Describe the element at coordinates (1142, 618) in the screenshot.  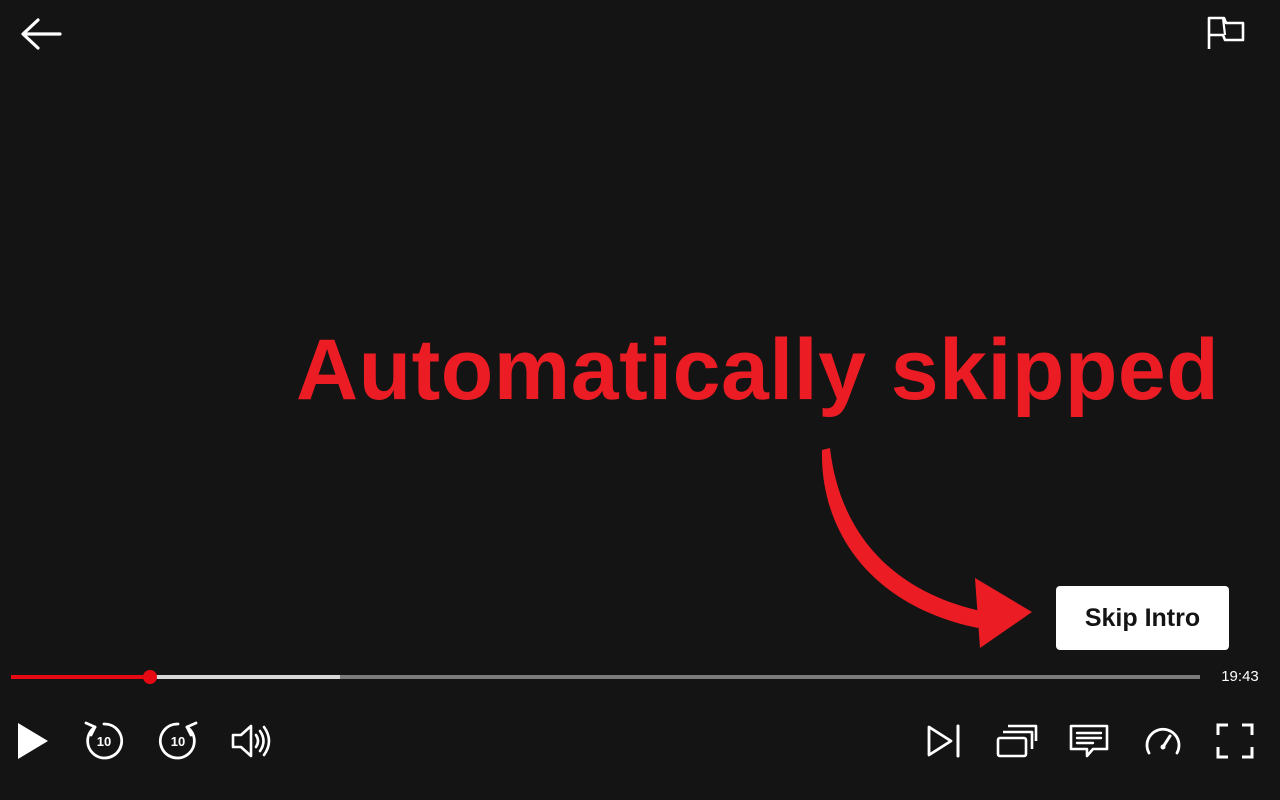
I see `skip-intro-button: Skip Intro` at that location.